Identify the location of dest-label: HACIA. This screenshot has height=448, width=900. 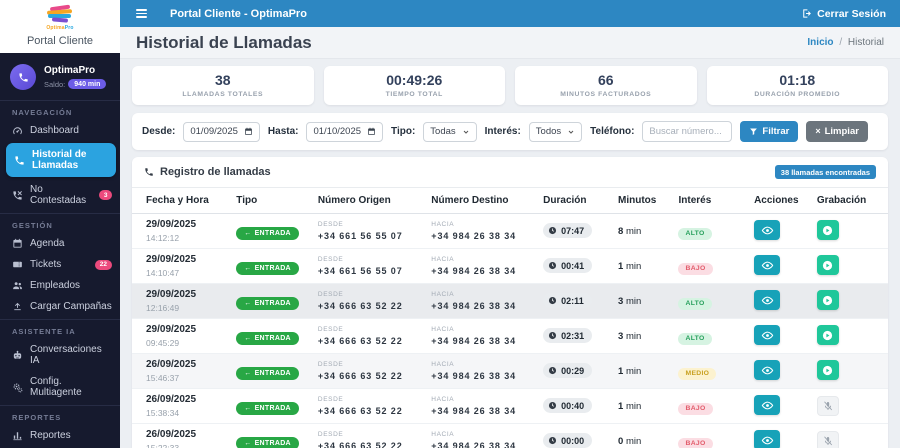
(443, 399).